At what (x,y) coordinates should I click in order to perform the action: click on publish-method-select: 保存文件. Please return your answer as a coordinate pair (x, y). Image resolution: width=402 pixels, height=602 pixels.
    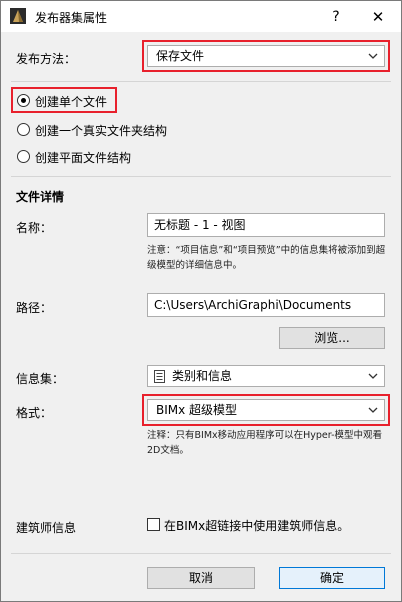
    Looking at the image, I should click on (266, 56).